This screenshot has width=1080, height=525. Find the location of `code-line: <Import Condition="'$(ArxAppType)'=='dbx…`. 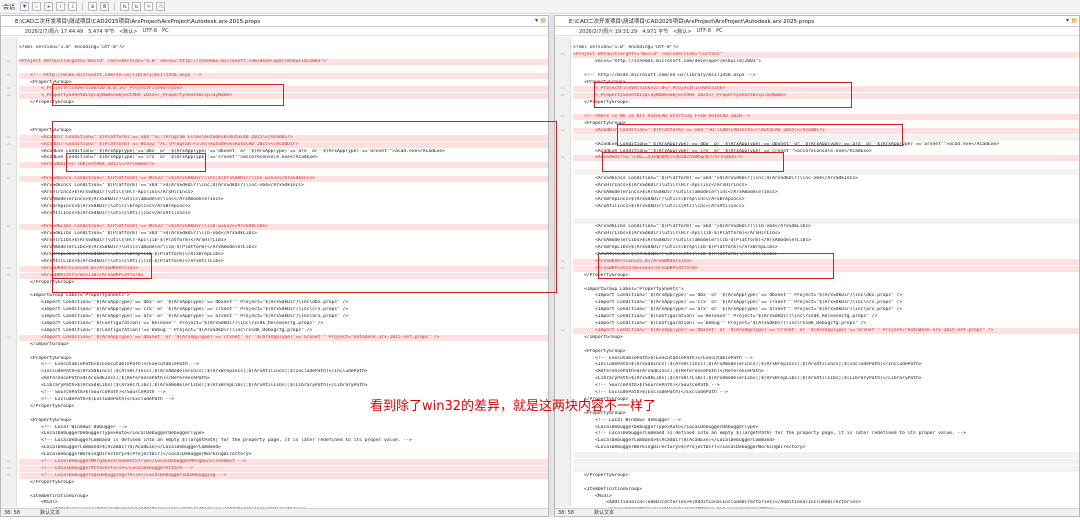

code-line: <Import Condition="'$(ArxAppType)'=='dbx… is located at coordinates (738, 296).